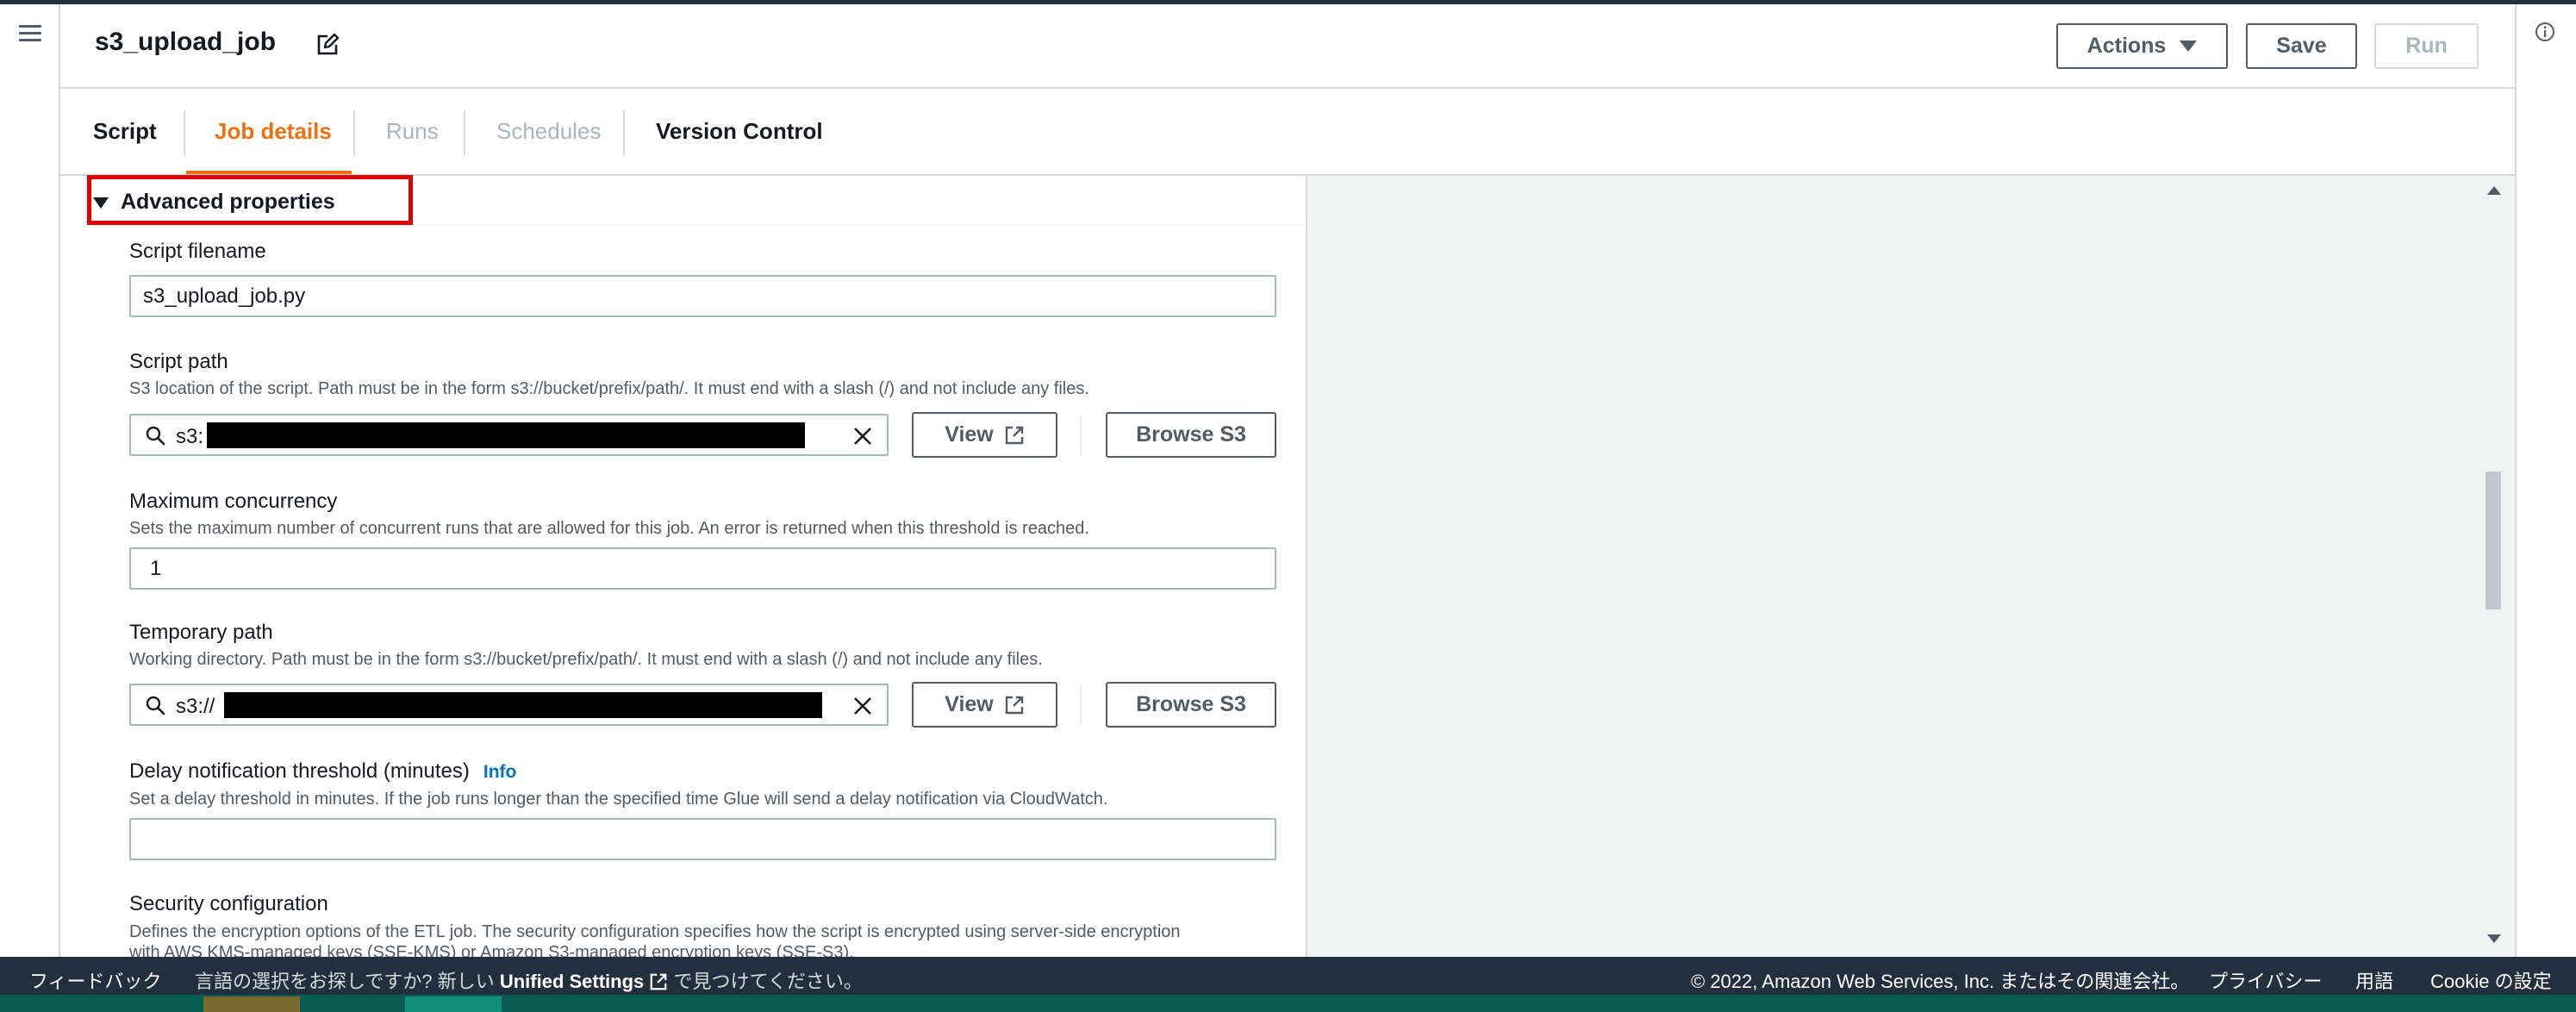 The image size is (2576, 1012). Describe the element at coordinates (327, 45) in the screenshot. I see `edit-icon` at that location.